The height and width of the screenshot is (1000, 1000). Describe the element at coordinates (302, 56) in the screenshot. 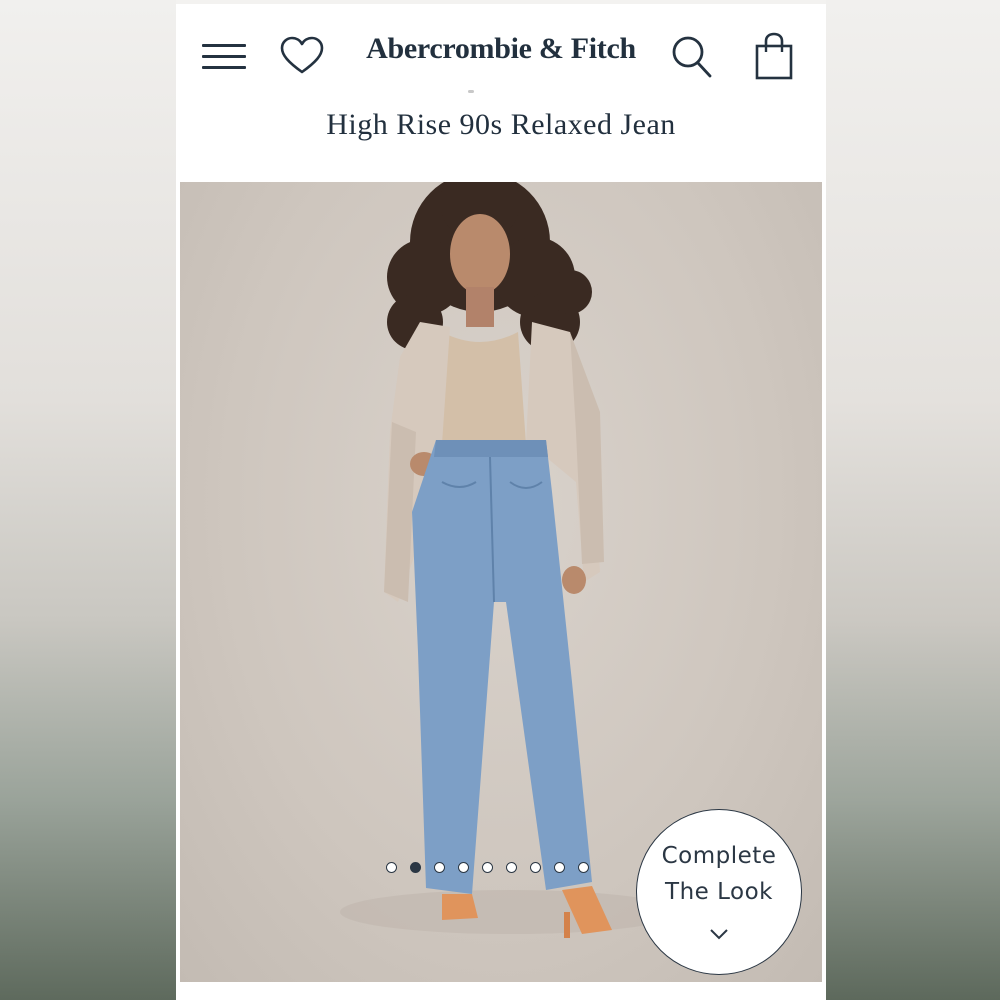

I see `heart-icon` at that location.